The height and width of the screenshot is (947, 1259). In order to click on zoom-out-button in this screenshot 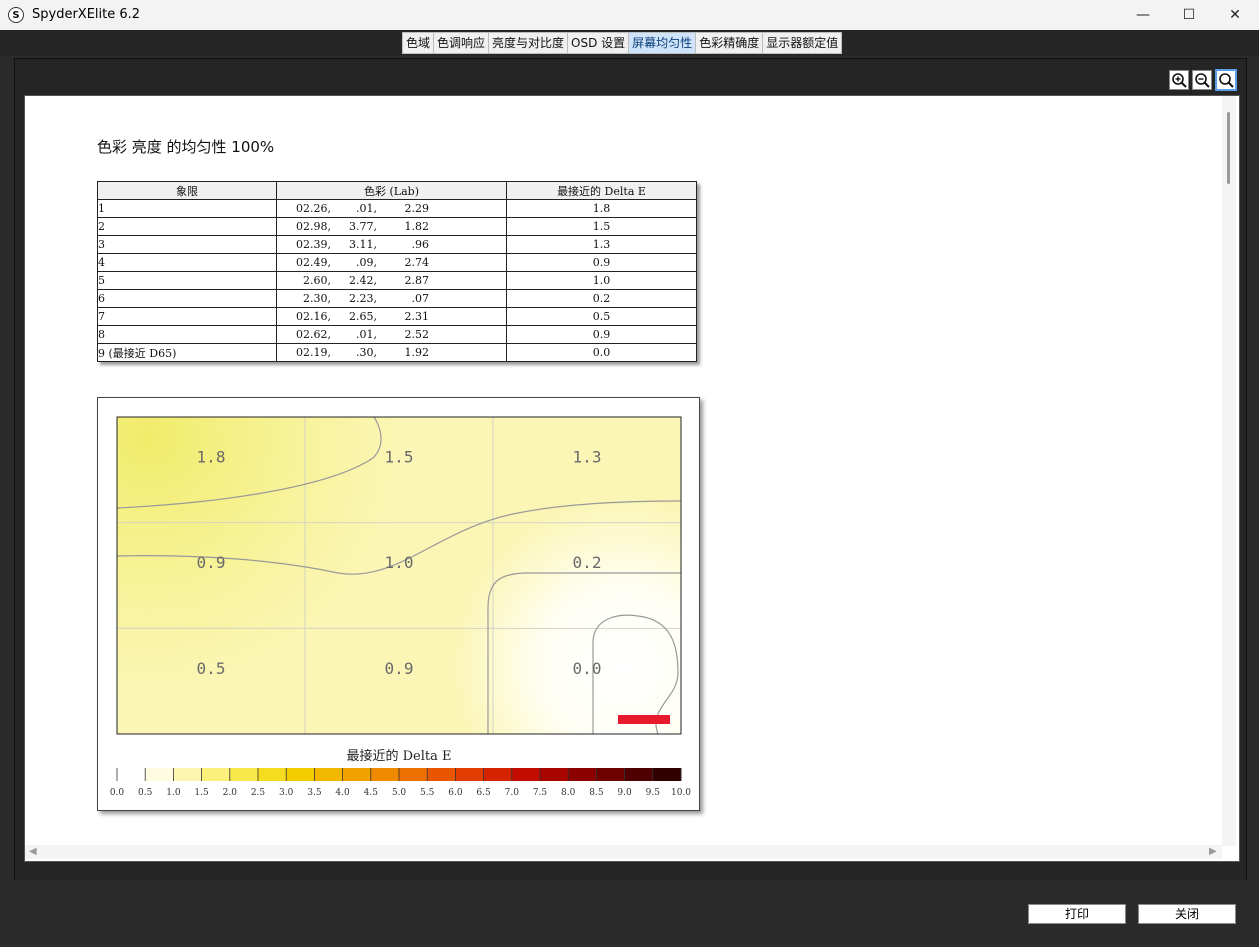, I will do `click(1202, 80)`.